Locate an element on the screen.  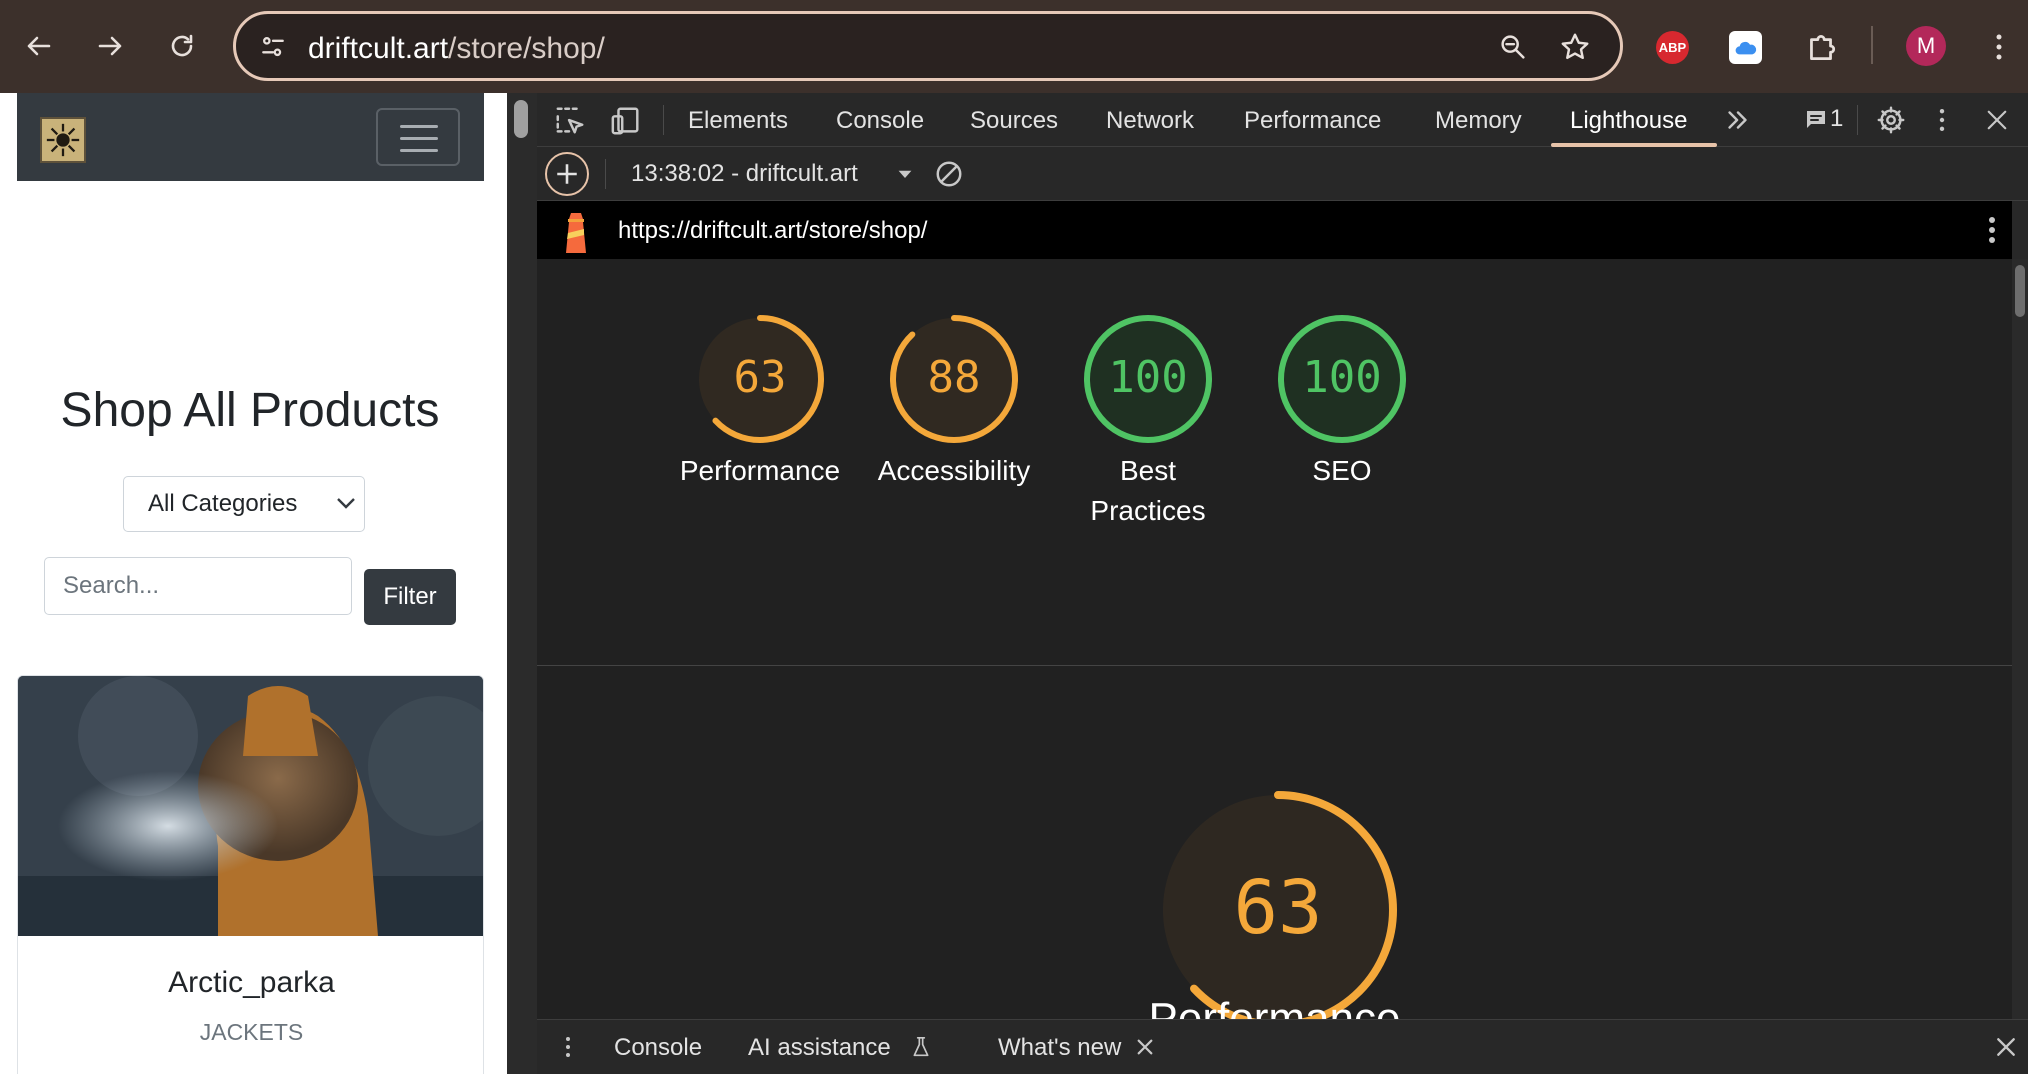
adblock-extension-icon: ABP is located at coordinates (1672, 47).